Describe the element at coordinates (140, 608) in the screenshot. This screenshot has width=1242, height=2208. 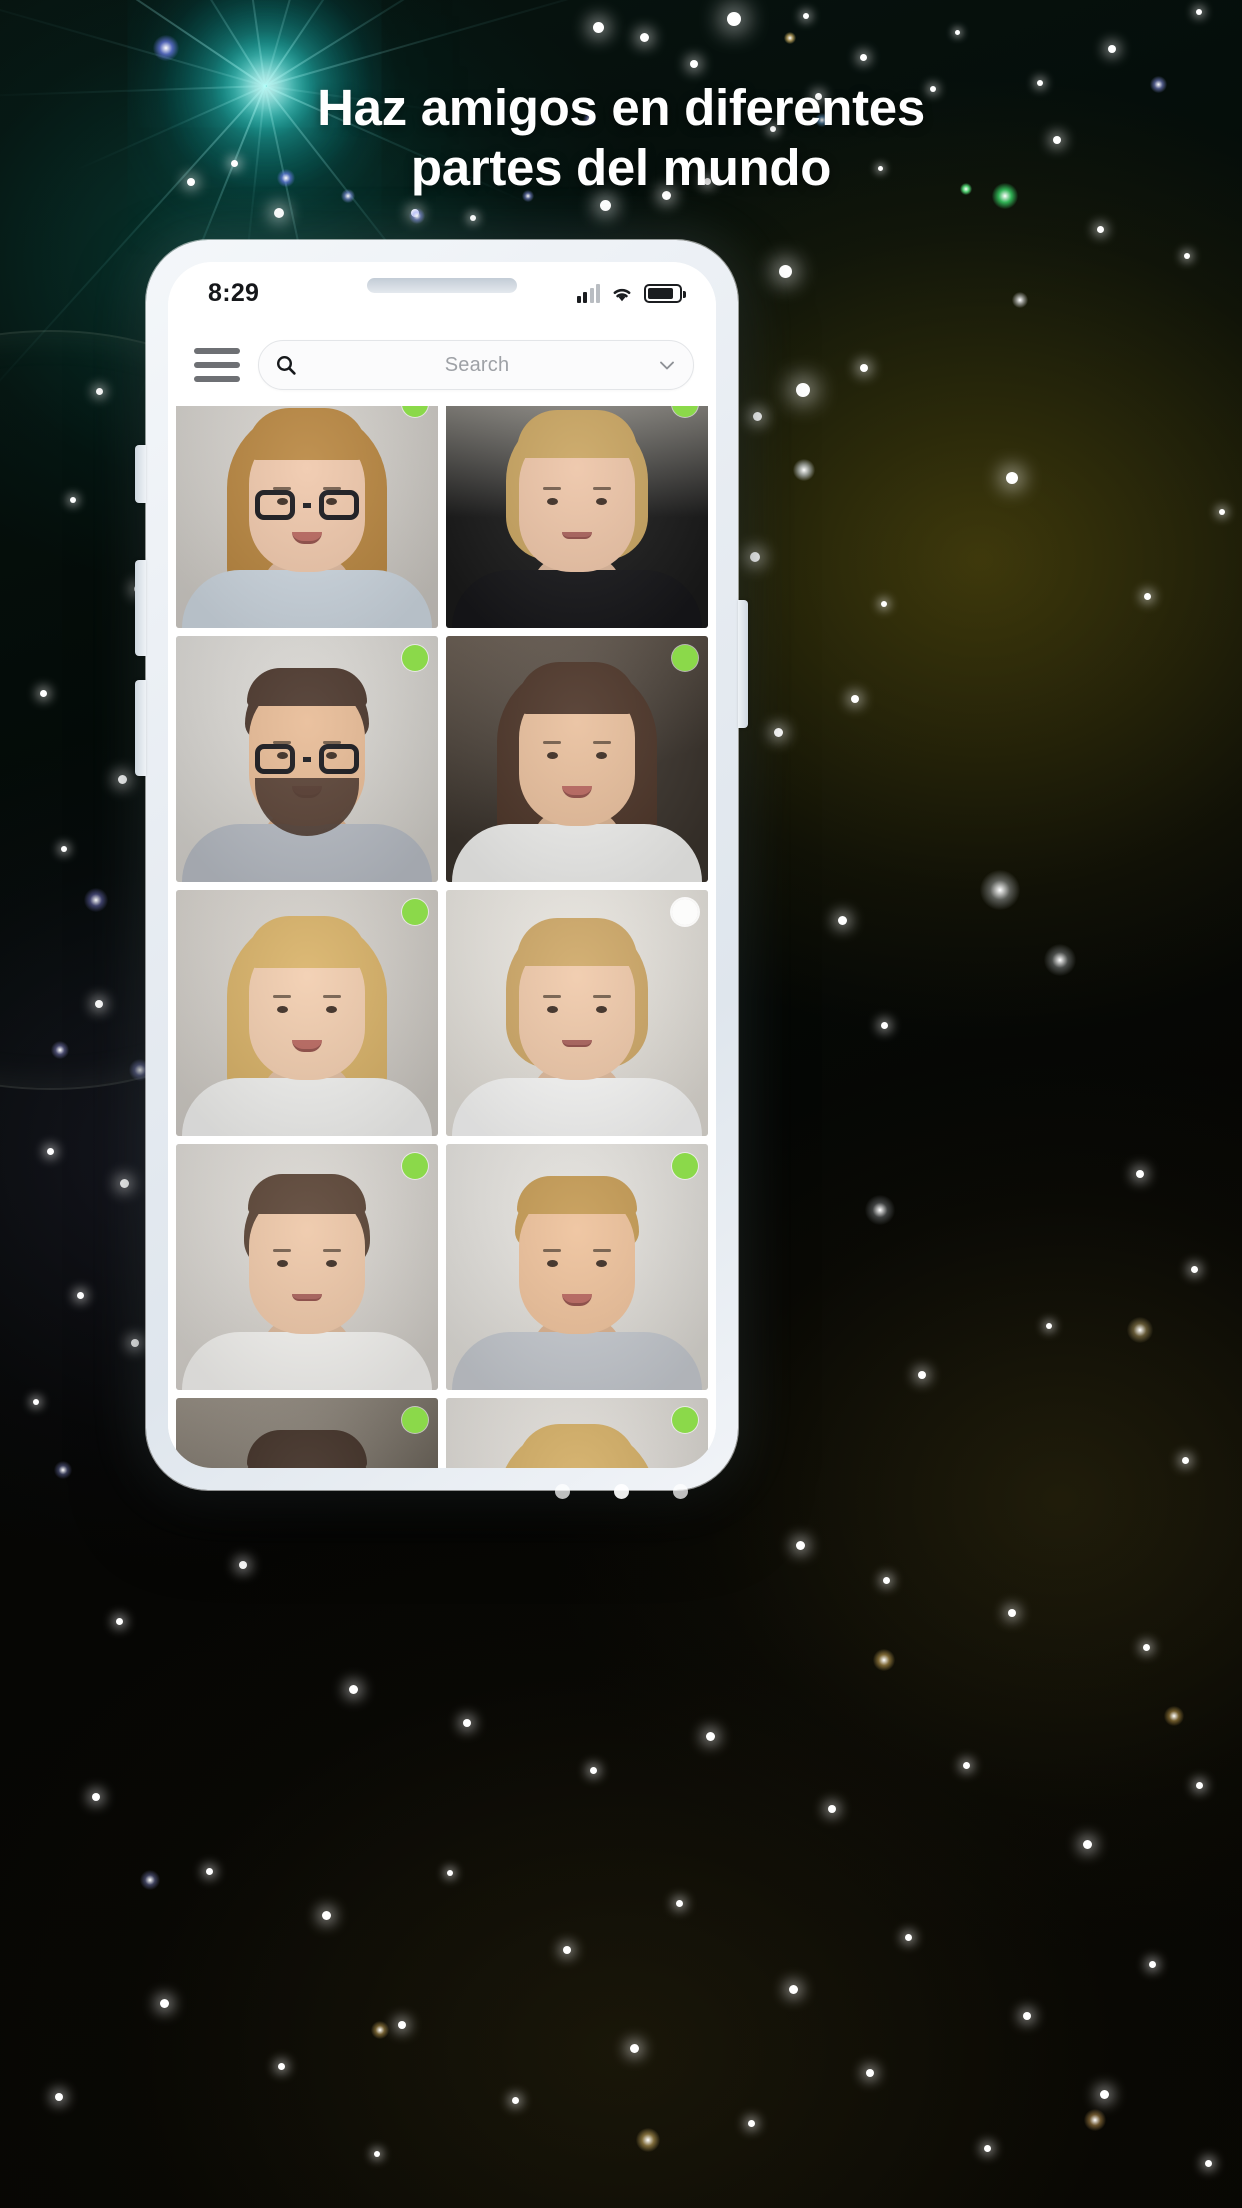
I see `phone-volume-up-button` at that location.